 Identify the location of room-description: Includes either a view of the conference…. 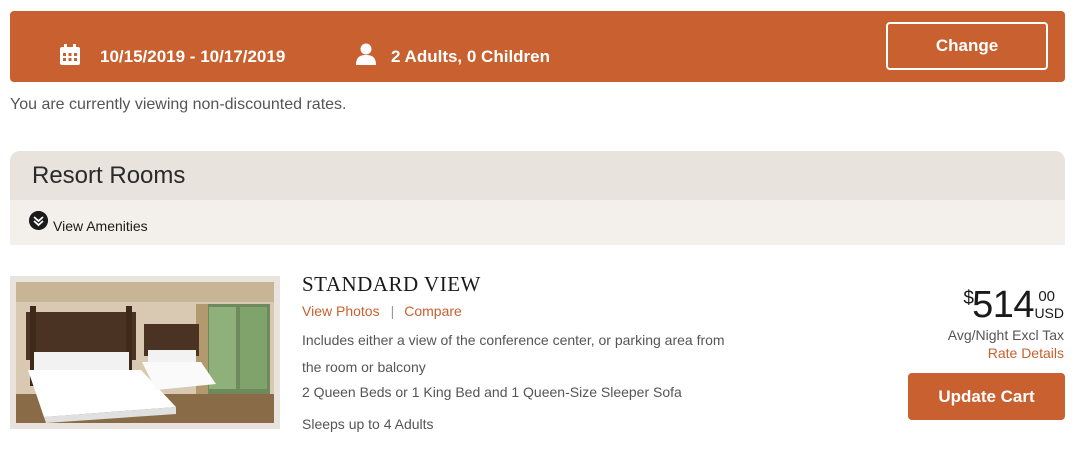
(513, 353).